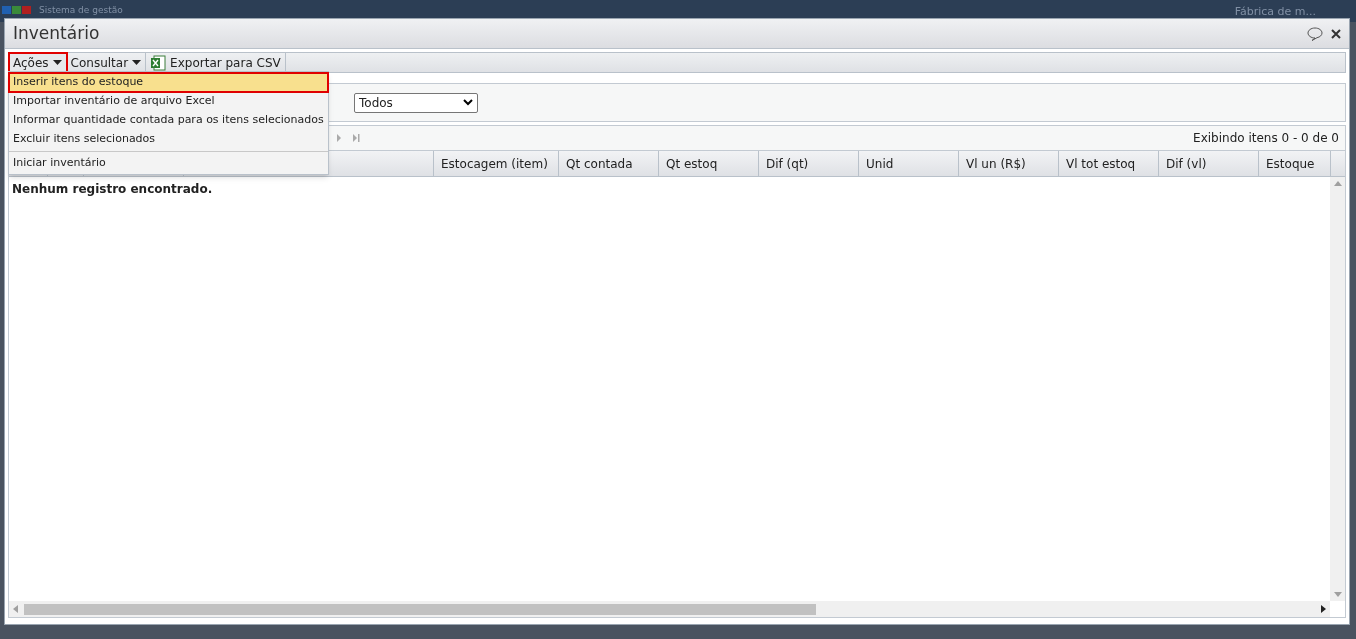 This screenshot has width=1356, height=639. I want to click on scroll-left-icon, so click(15, 609).